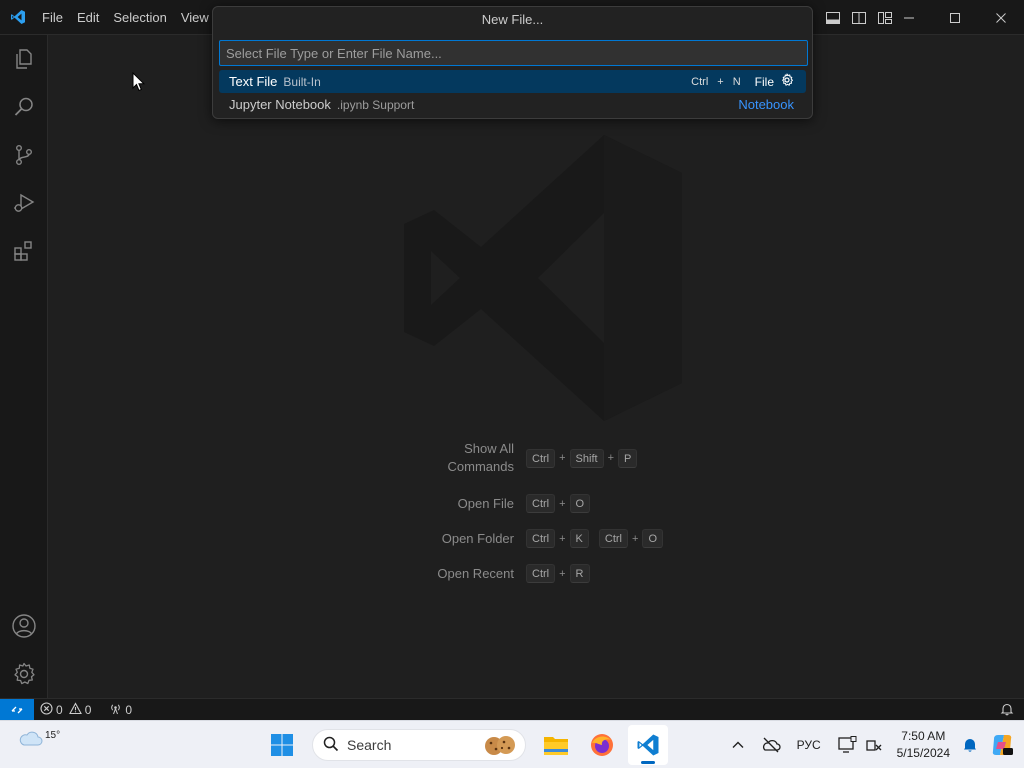 This screenshot has height=768, width=1024. What do you see at coordinates (579, 538) in the screenshot?
I see `key: K` at bounding box center [579, 538].